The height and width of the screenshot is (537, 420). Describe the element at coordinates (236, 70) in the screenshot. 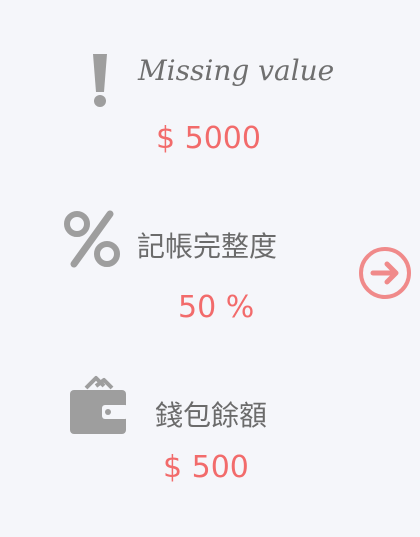

I see `stat-label: Missing value` at that location.